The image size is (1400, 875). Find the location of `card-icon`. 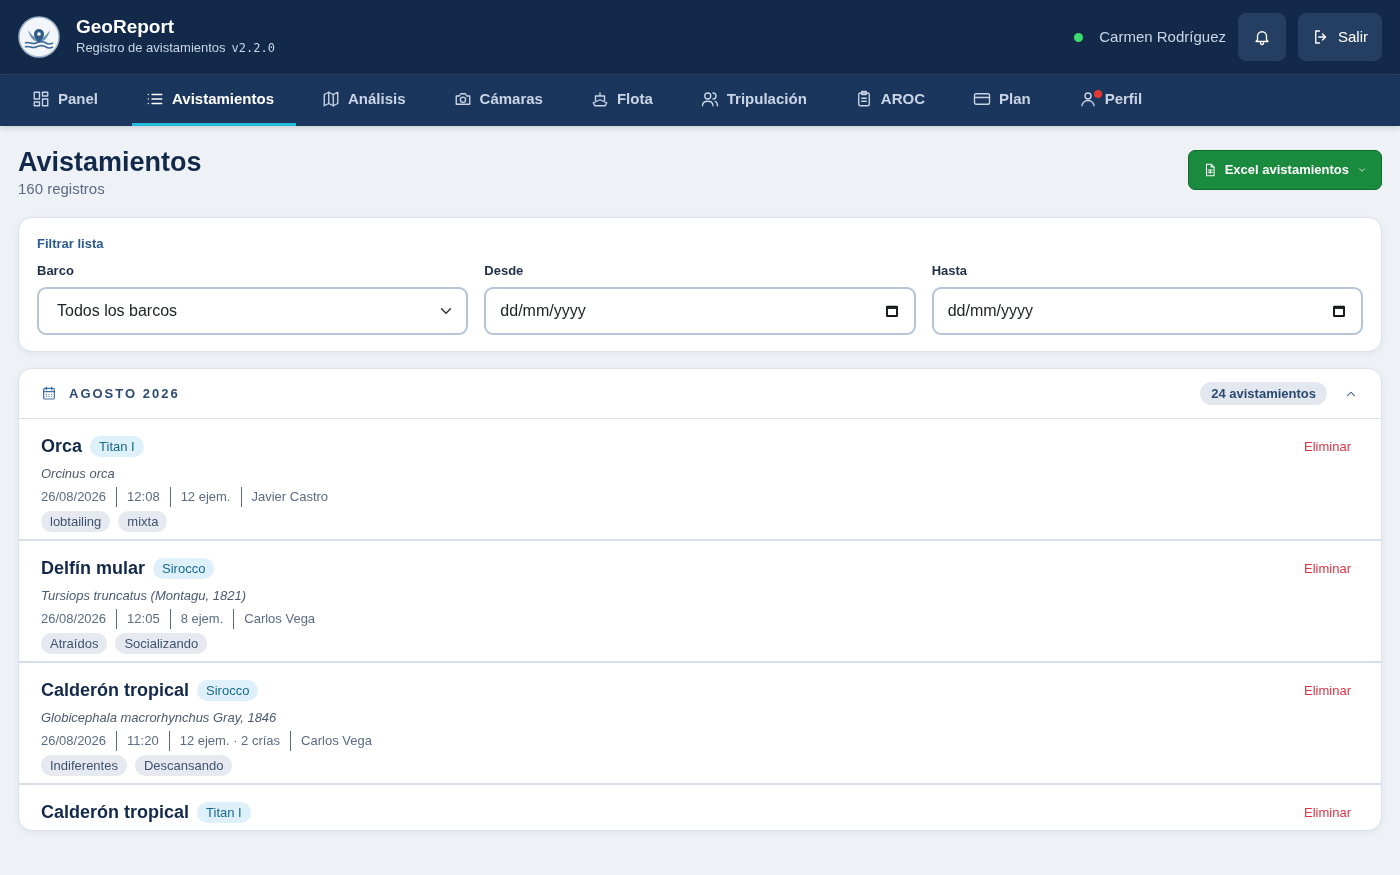

card-icon is located at coordinates (981, 99).